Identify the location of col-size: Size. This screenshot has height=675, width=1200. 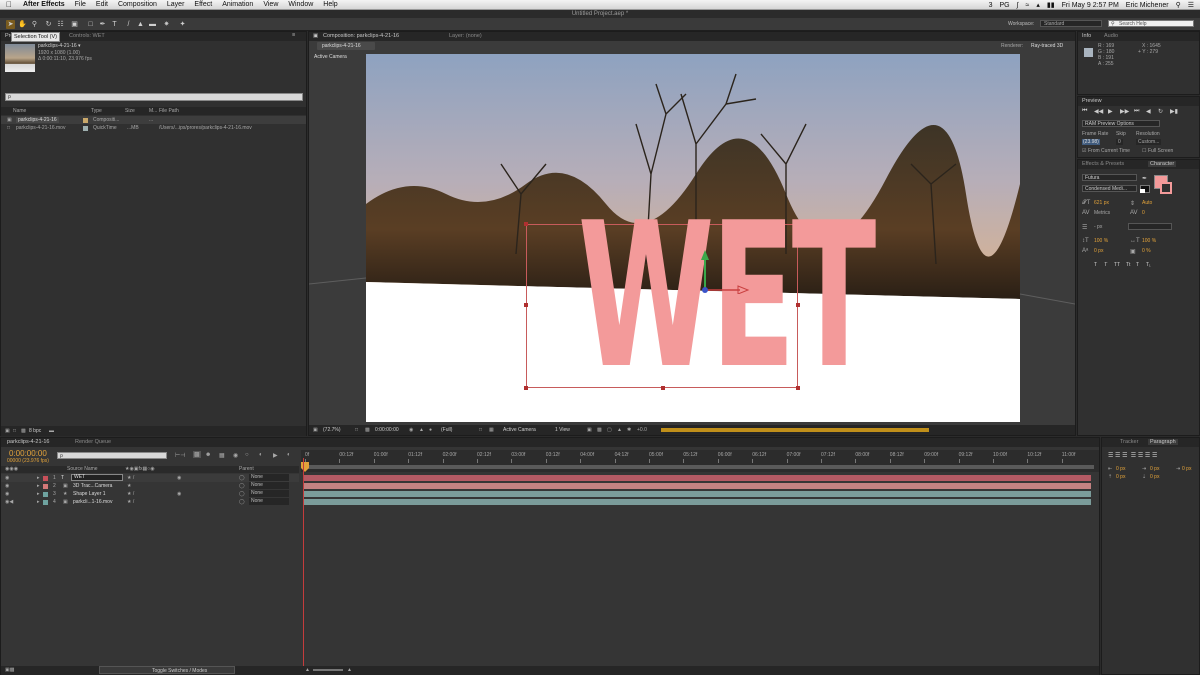
(130, 111).